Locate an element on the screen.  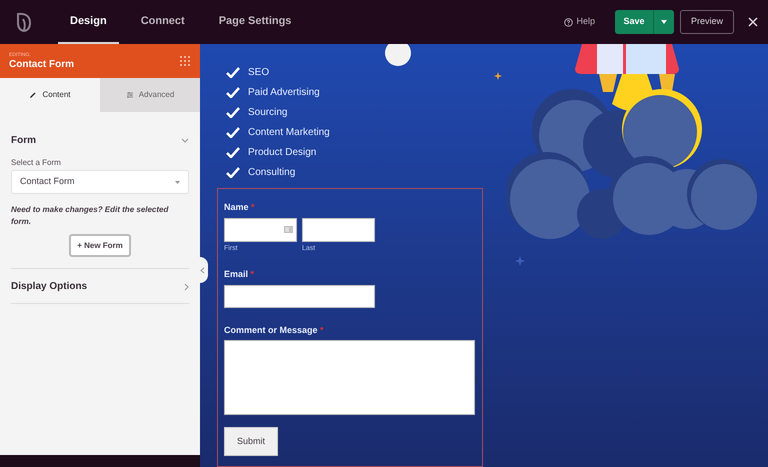
leaf-logo-icon is located at coordinates (24, 22).